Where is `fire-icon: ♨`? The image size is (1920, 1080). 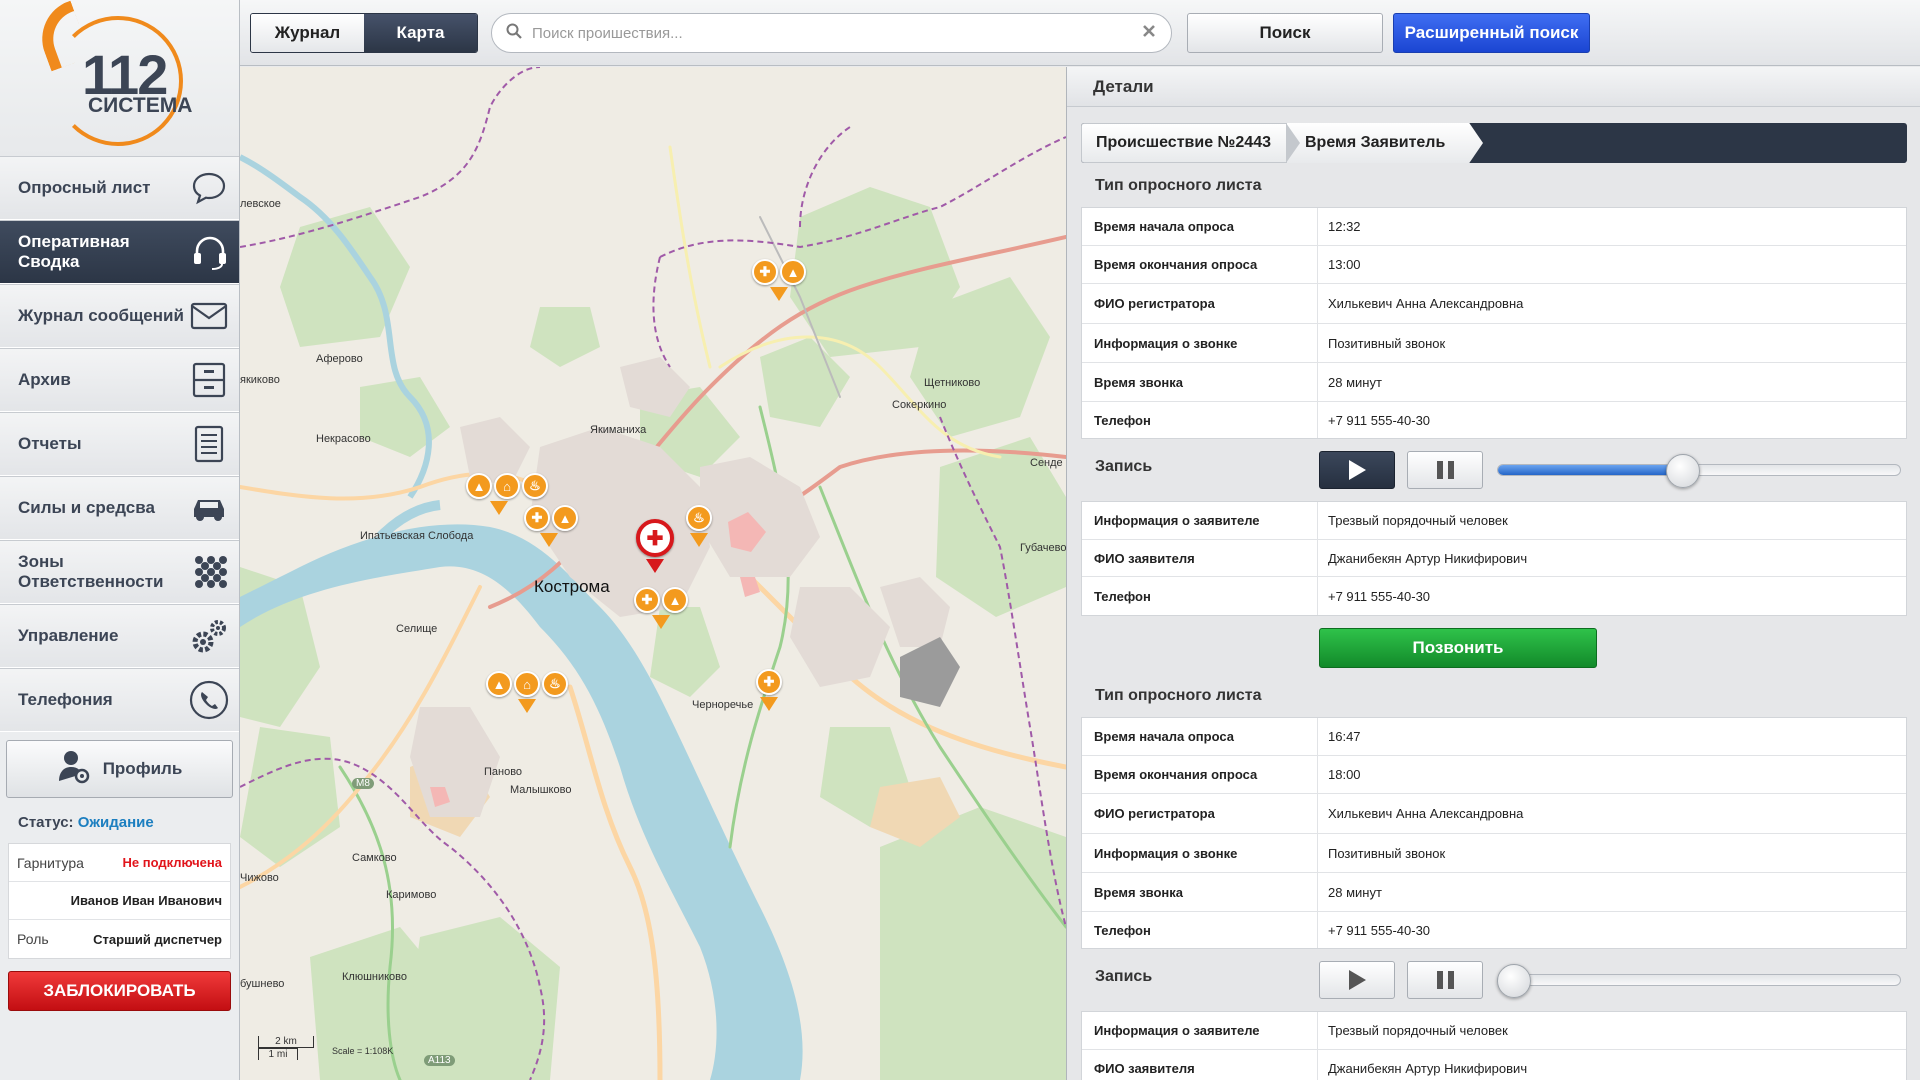 fire-icon: ♨ is located at coordinates (555, 684).